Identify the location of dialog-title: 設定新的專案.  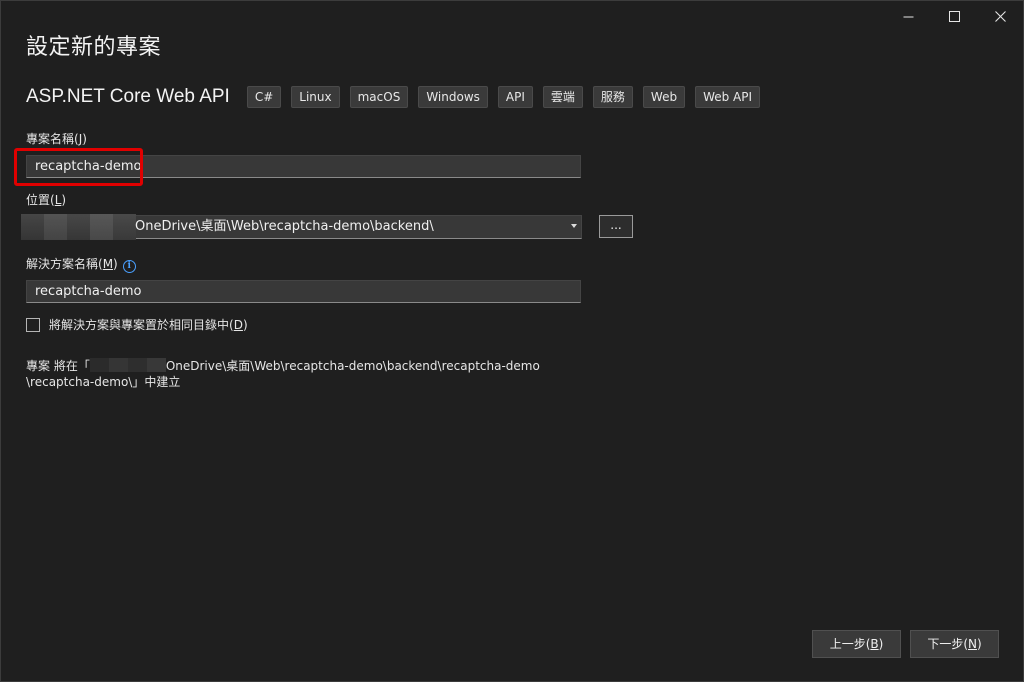
(94, 47).